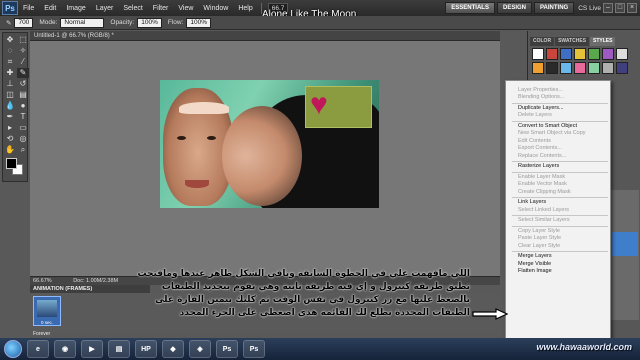 The height and width of the screenshot is (360, 640). I want to click on 3d-rotate-tool-icon: ⟲, so click(10, 139).